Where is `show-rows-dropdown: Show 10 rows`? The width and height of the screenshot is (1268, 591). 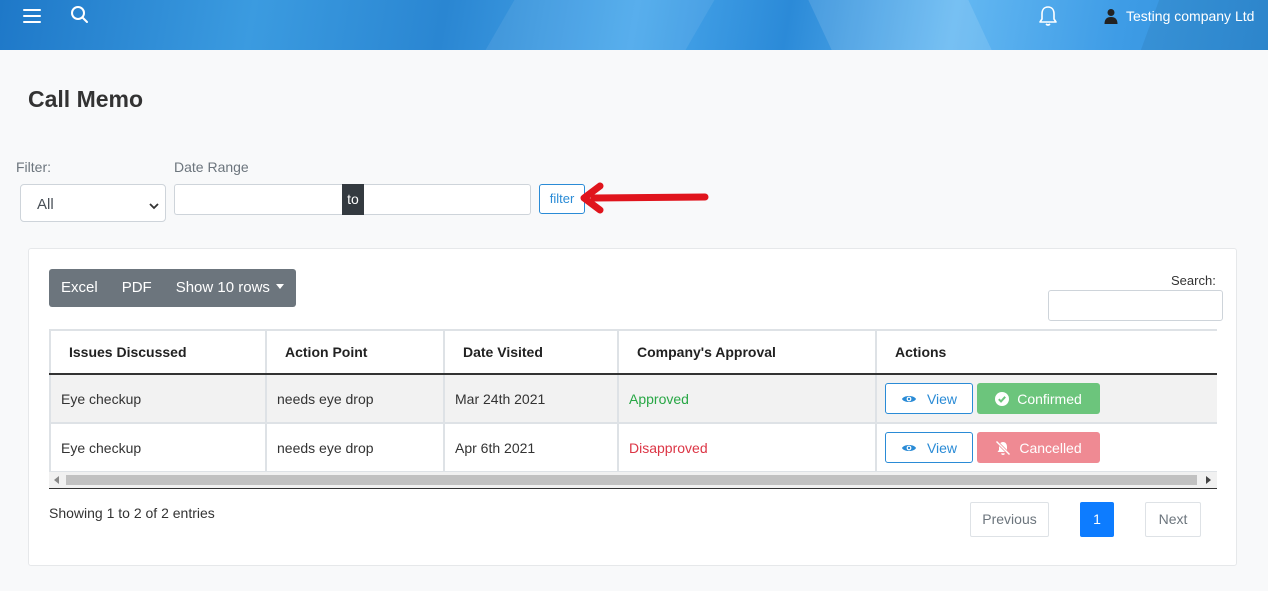
show-rows-dropdown: Show 10 rows is located at coordinates (230, 288).